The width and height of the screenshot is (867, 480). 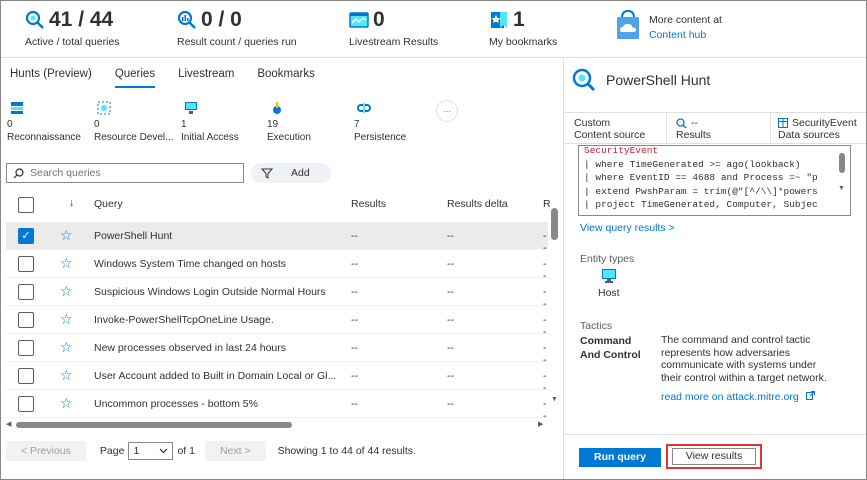 What do you see at coordinates (176, 404) in the screenshot?
I see `query-name: Uncommon processes - bottom 5%` at bounding box center [176, 404].